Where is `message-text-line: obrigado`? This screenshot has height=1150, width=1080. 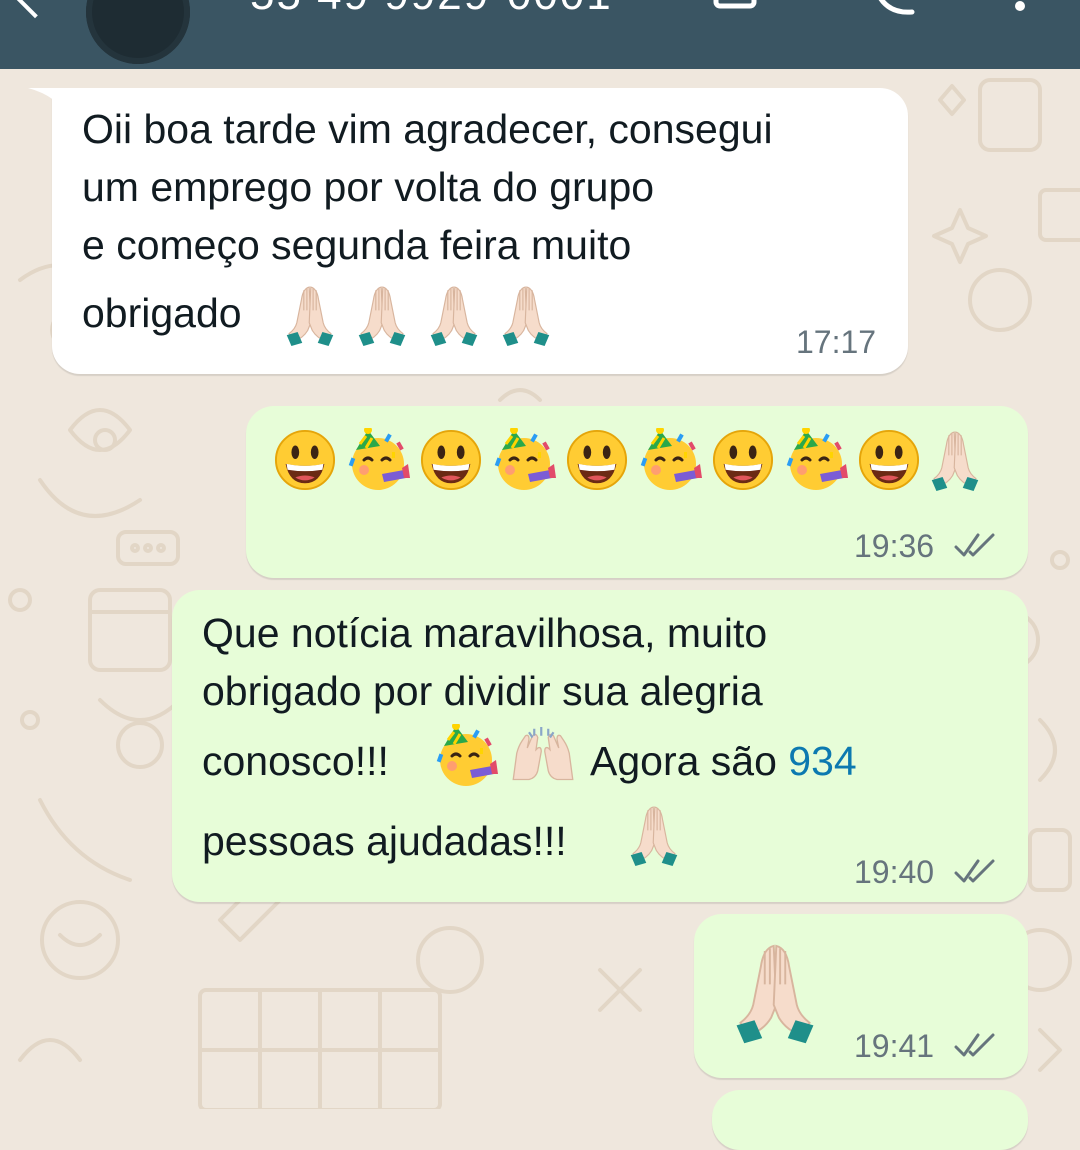 message-text-line: obrigado is located at coordinates (162, 313).